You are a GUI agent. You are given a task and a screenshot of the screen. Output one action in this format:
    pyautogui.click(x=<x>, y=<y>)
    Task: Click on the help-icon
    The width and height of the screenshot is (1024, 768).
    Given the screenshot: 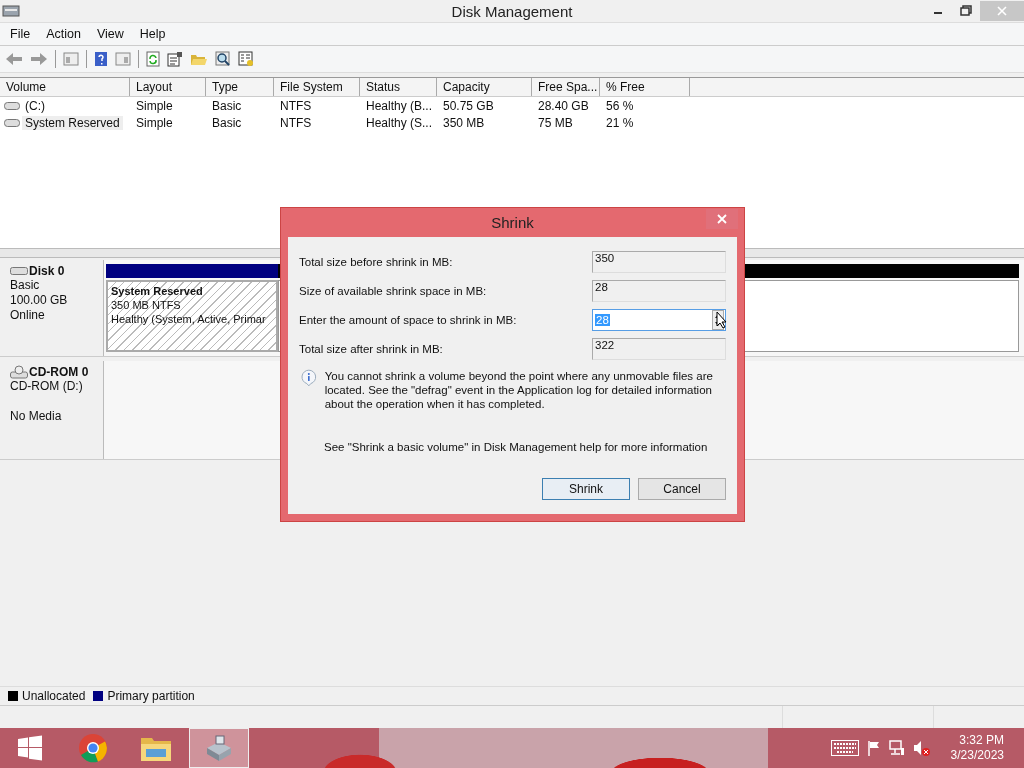 What is the action you would take?
    pyautogui.click(x=101, y=59)
    